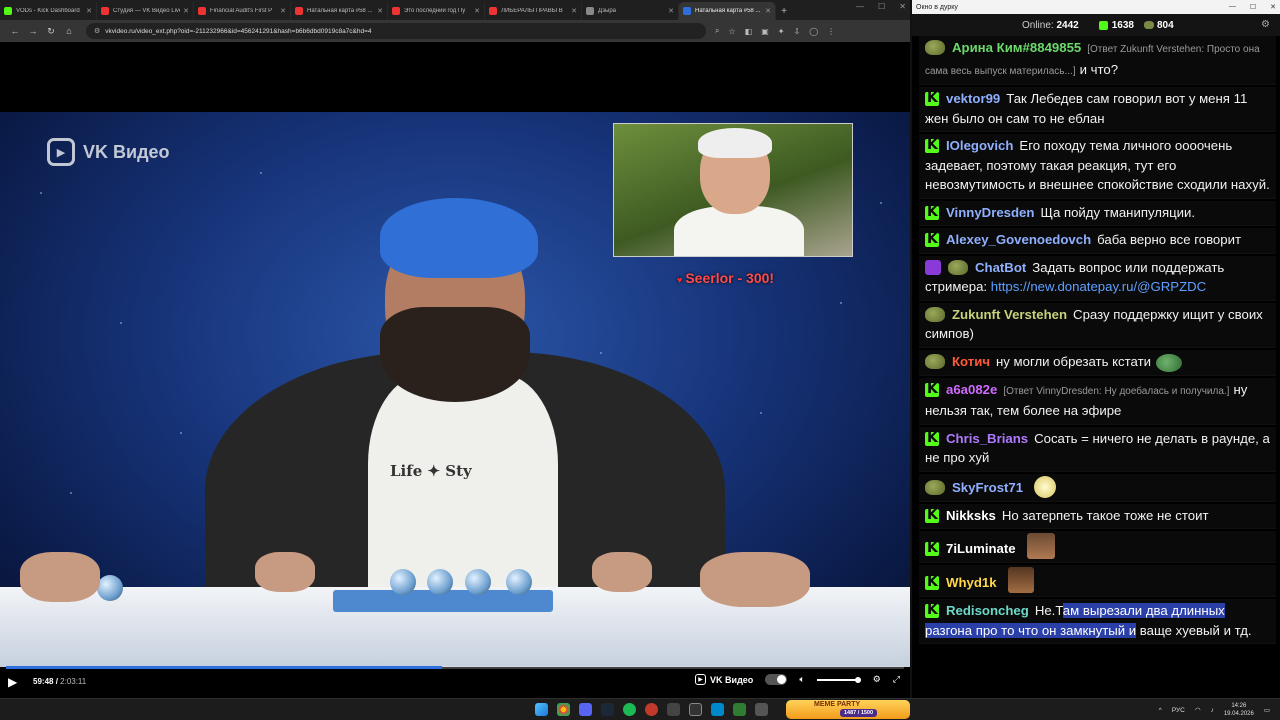  What do you see at coordinates (973, 98) in the screenshot?
I see `chat-username: vektor99` at bounding box center [973, 98].